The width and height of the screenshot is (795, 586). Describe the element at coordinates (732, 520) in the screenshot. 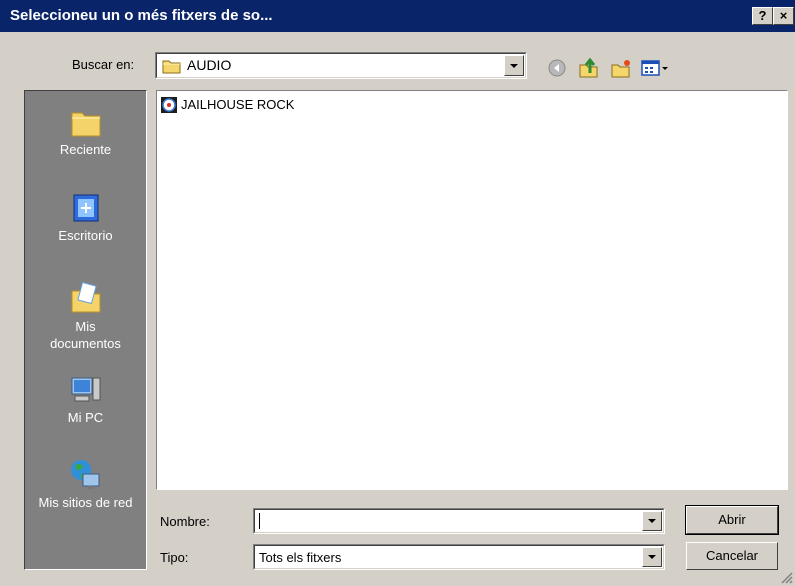

I see `open-button: Abrir` at that location.